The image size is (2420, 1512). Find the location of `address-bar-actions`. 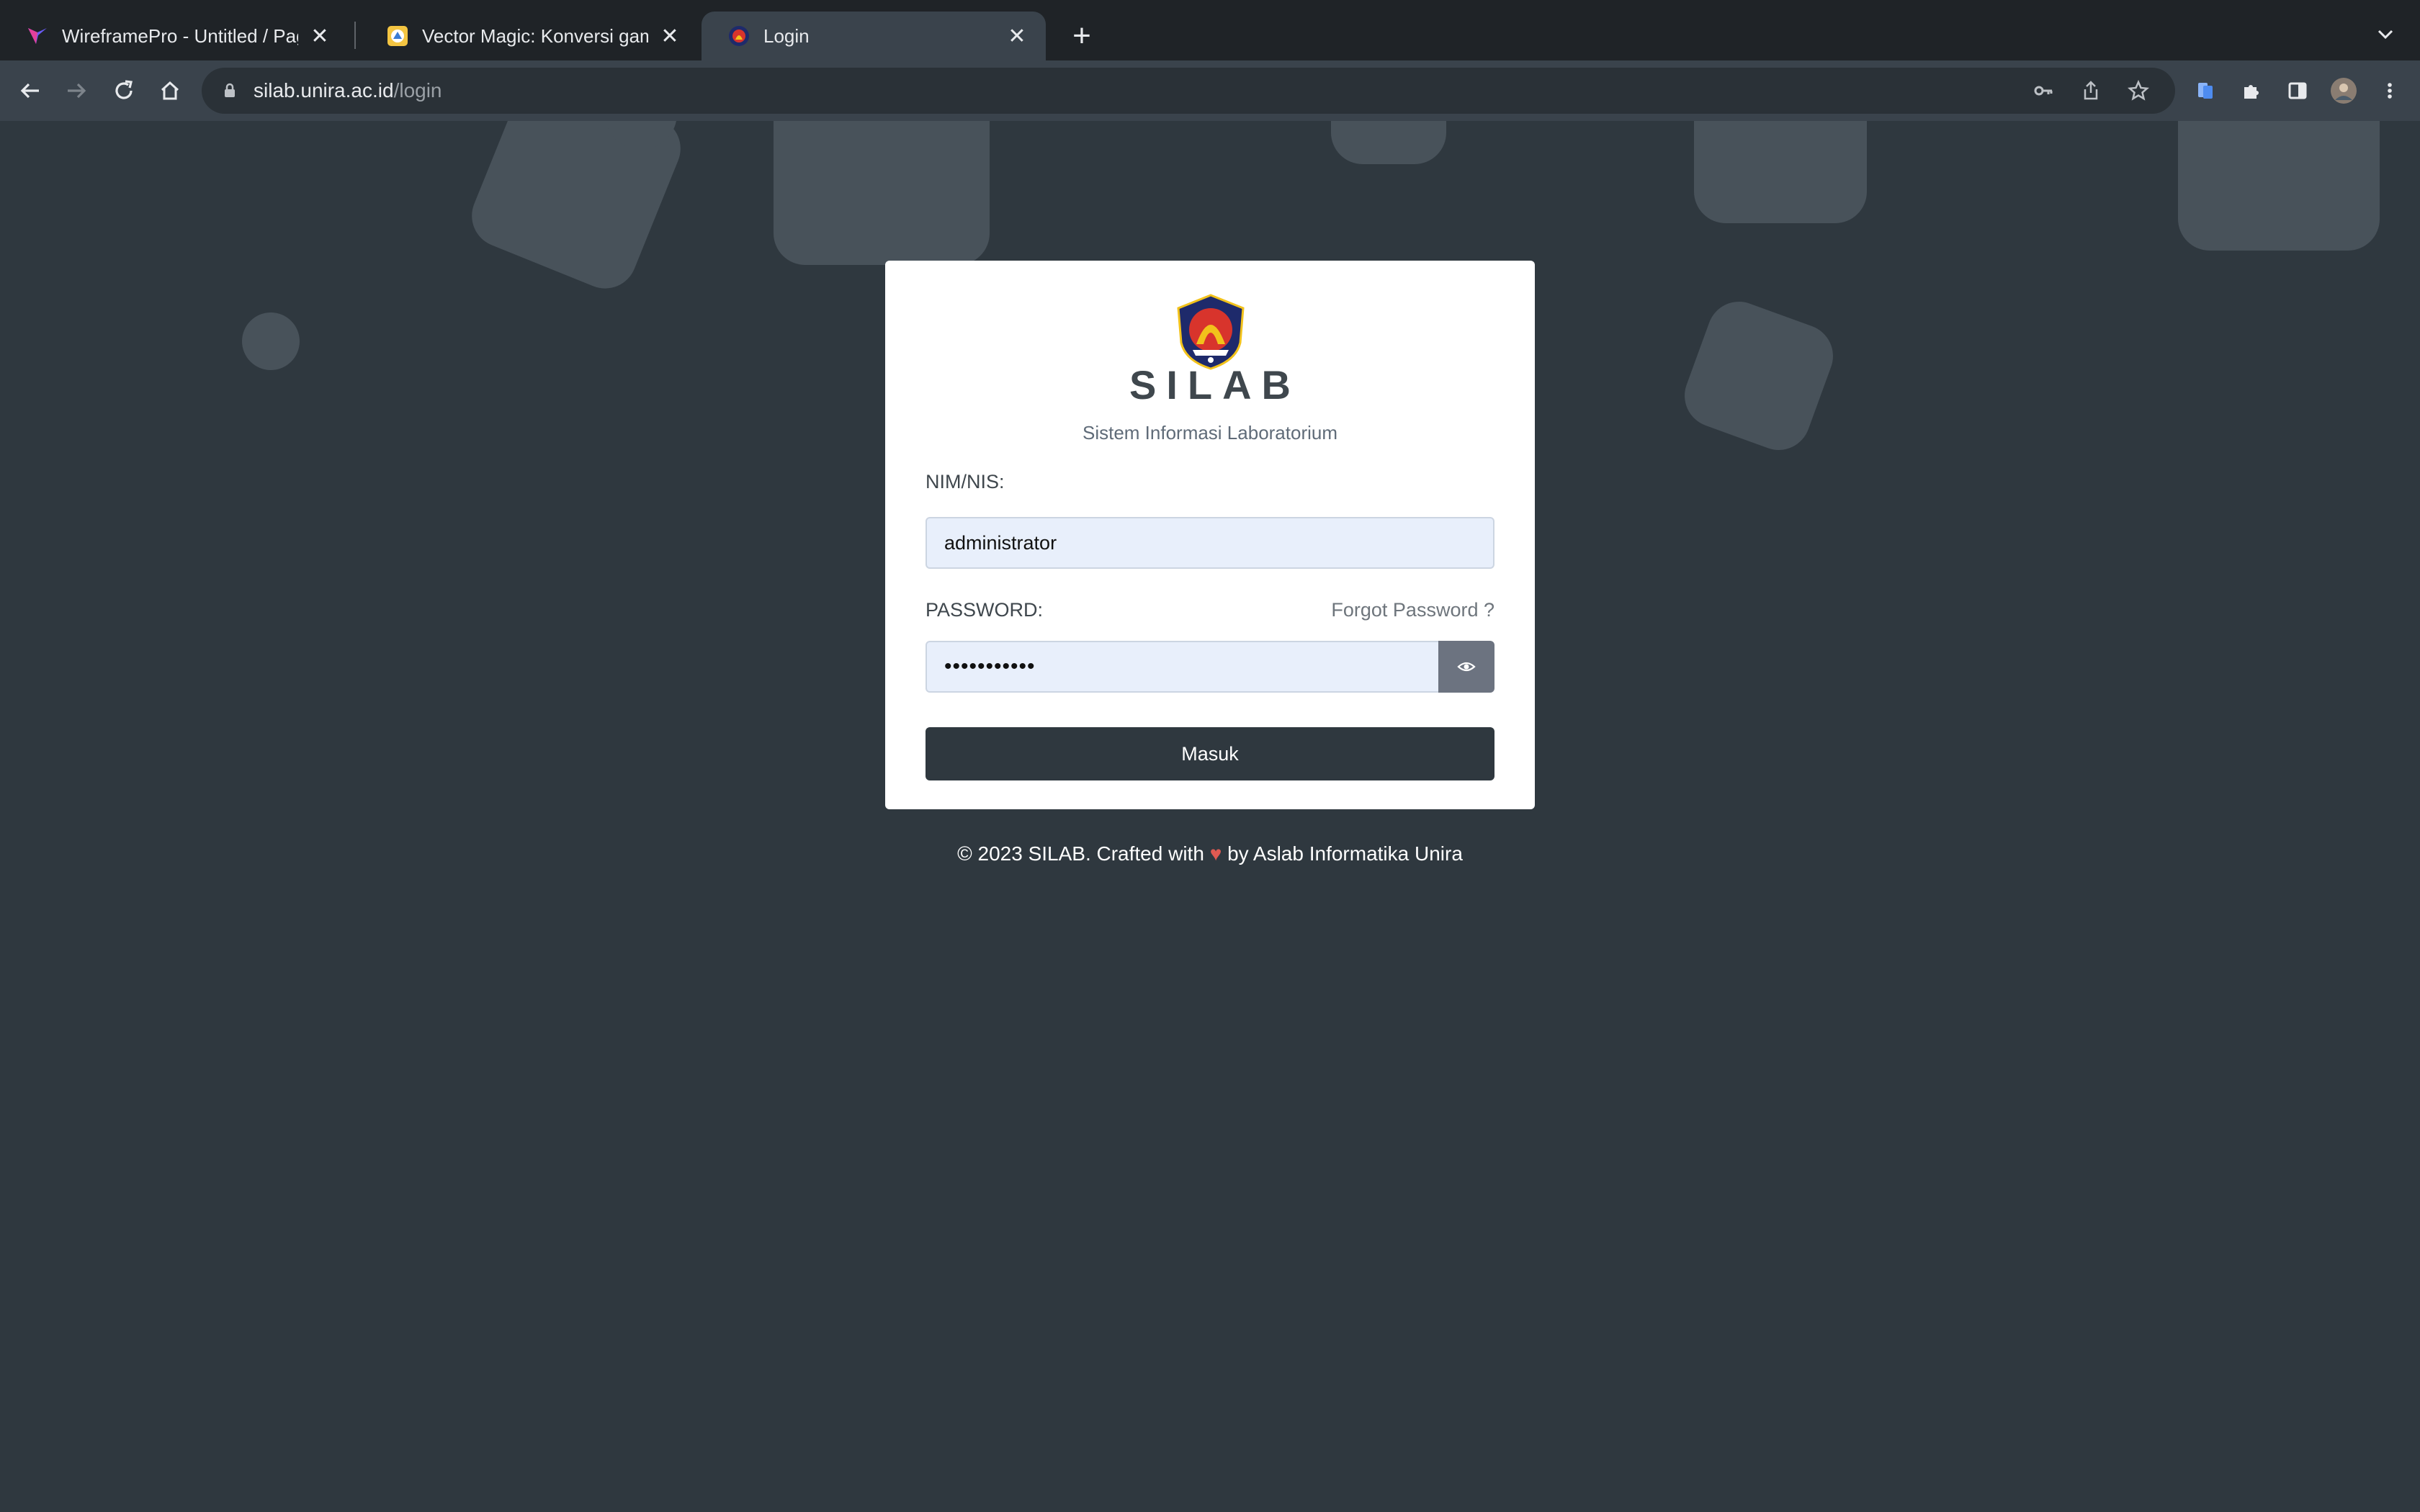

address-bar-actions is located at coordinates (2091, 91).